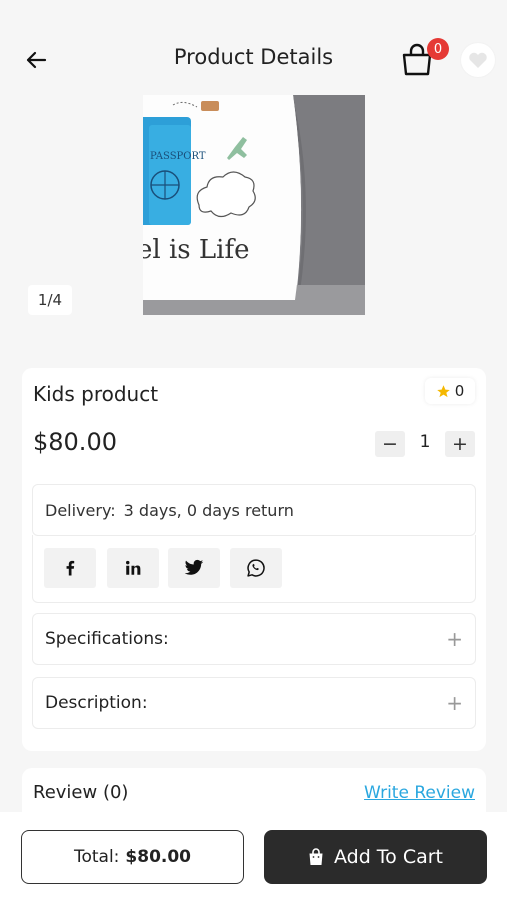  Describe the element at coordinates (96, 394) in the screenshot. I see `product-name: Kids product` at that location.